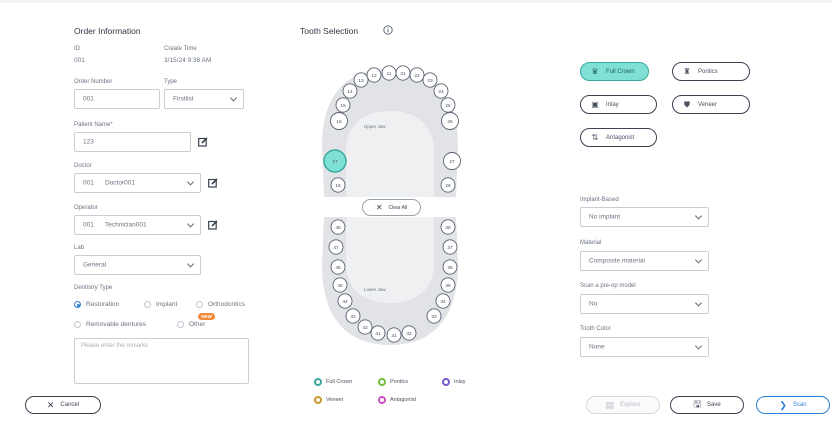  I want to click on tooth-number: 46, so click(338, 268).